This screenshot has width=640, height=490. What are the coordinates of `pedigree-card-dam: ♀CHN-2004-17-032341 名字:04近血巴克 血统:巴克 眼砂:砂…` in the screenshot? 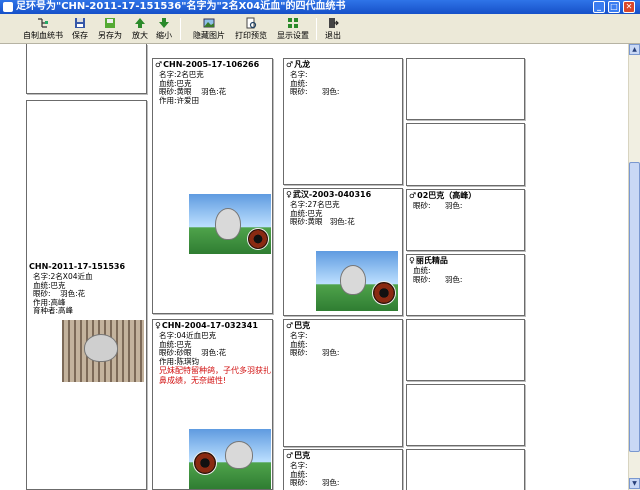 It's located at (212, 404).